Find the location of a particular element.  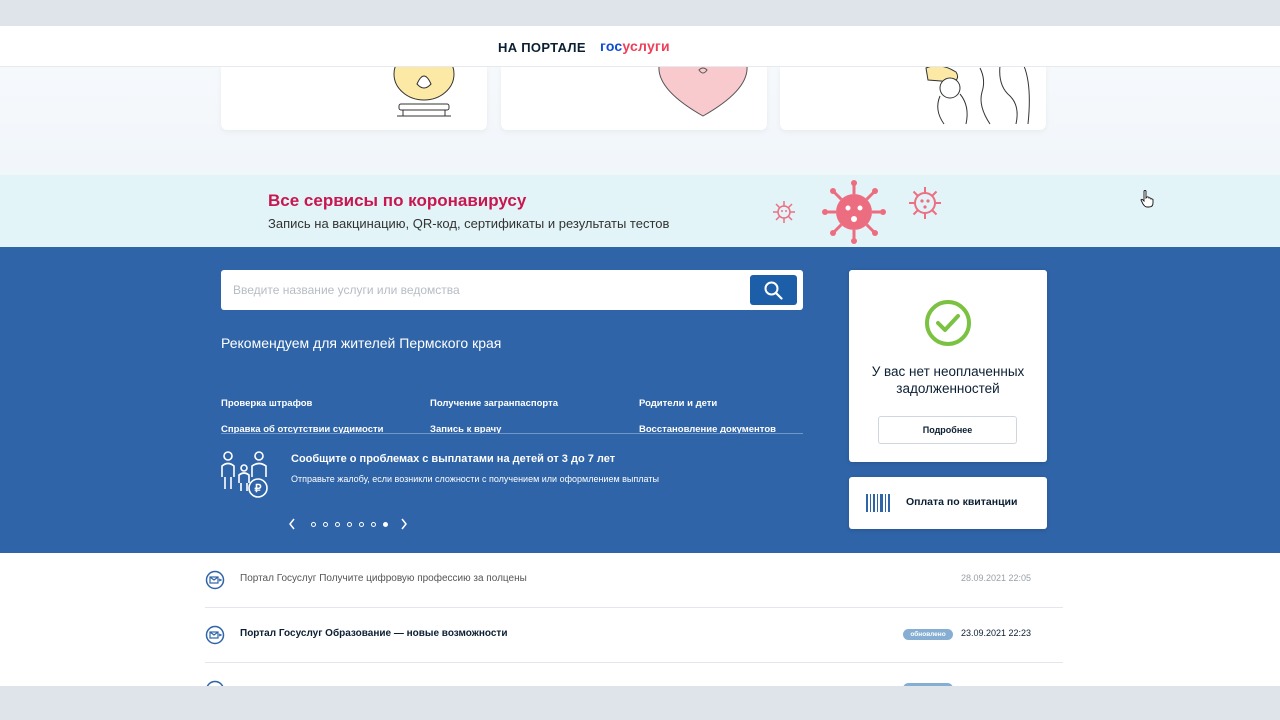

chevron-left-icon is located at coordinates (292, 524).